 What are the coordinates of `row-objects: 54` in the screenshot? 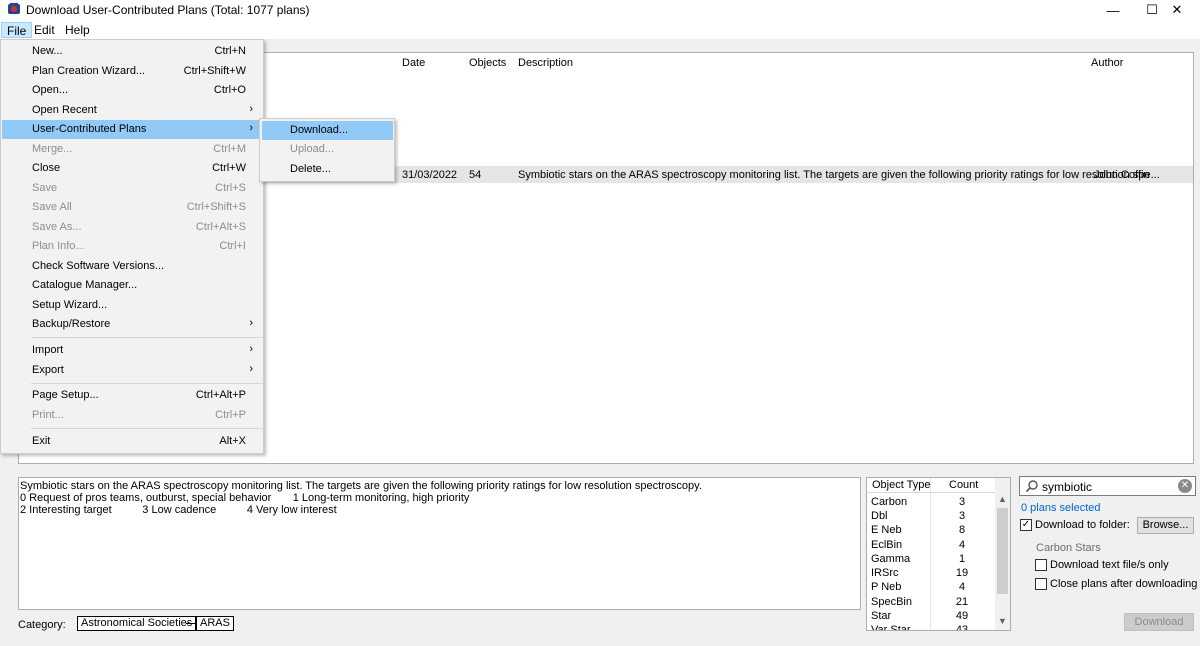 It's located at (475, 175).